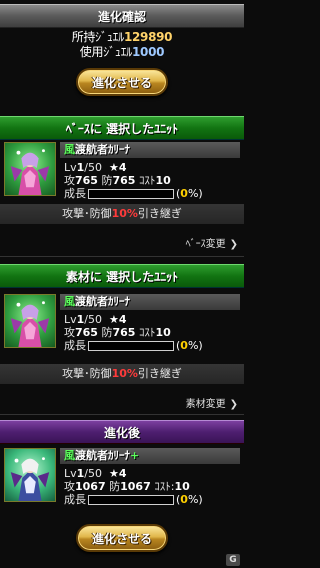  Describe the element at coordinates (135, 455) in the screenshot. I see `after-unit-plus: +` at that location.